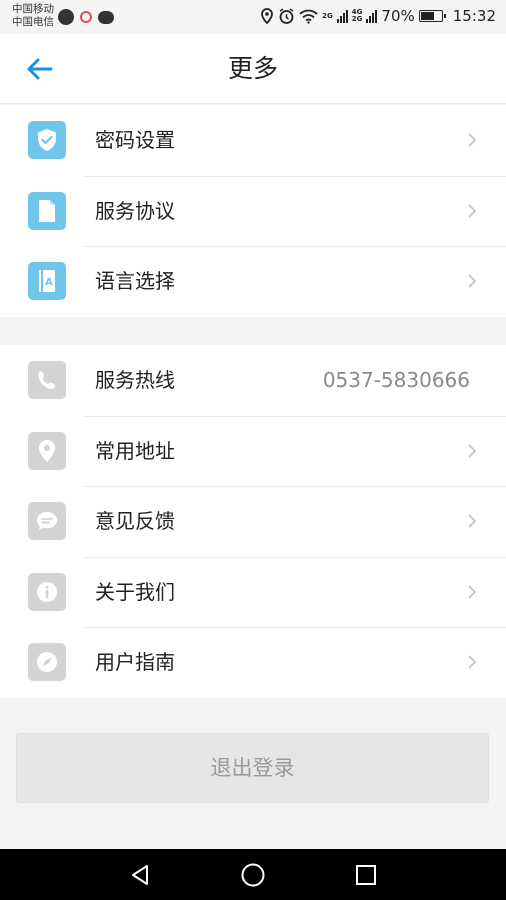  What do you see at coordinates (47, 380) in the screenshot?
I see `phone-icon` at bounding box center [47, 380].